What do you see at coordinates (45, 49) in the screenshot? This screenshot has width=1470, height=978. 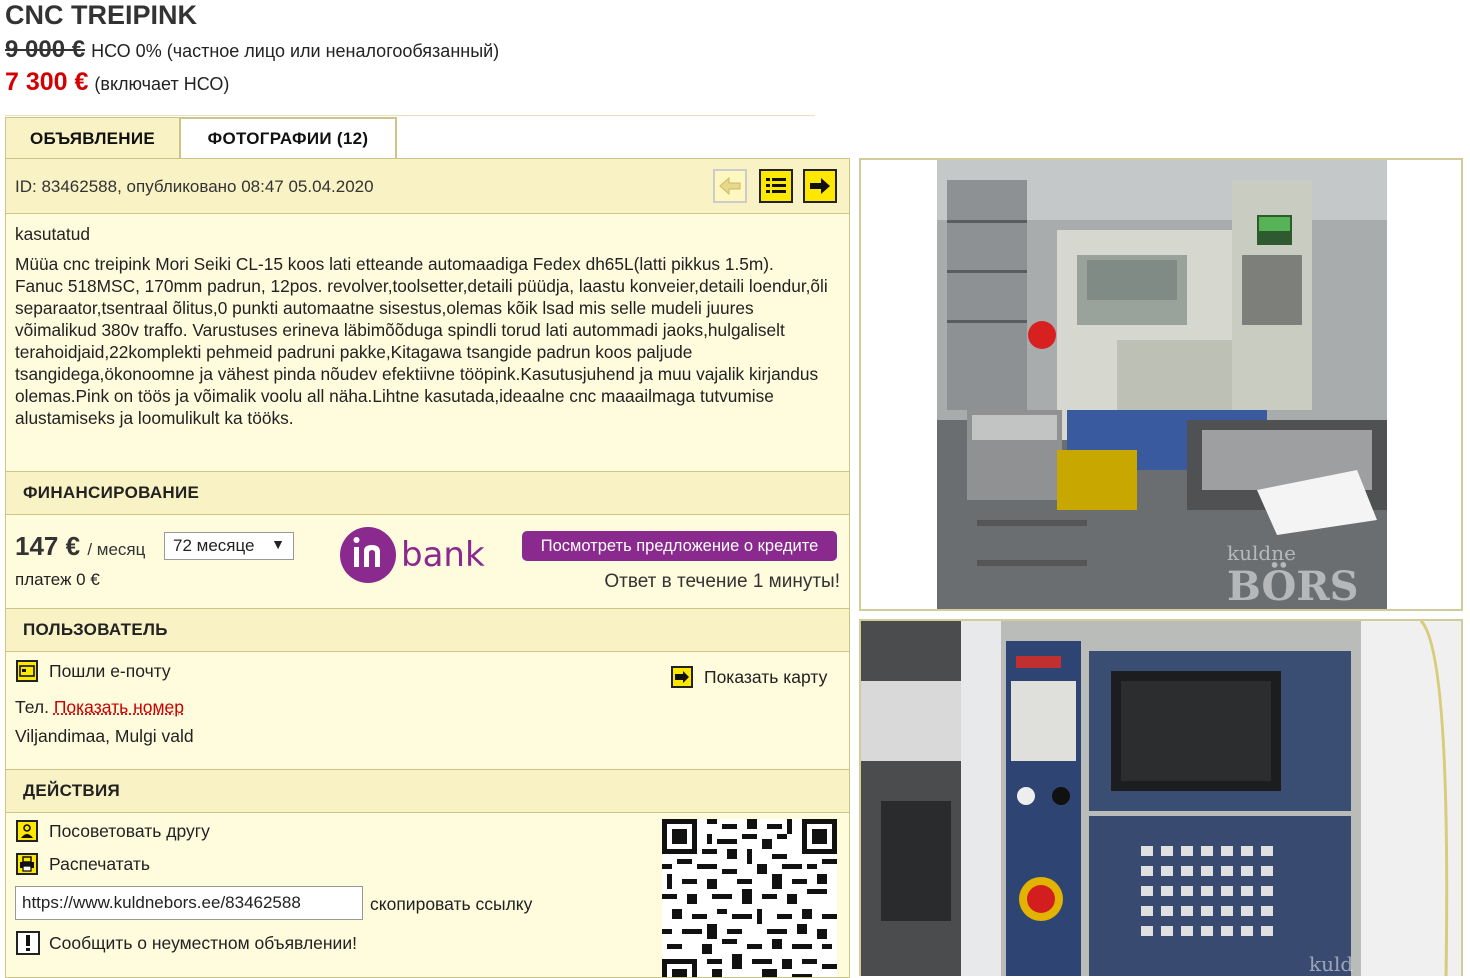 I see `old-price: 9 000 €` at bounding box center [45, 49].